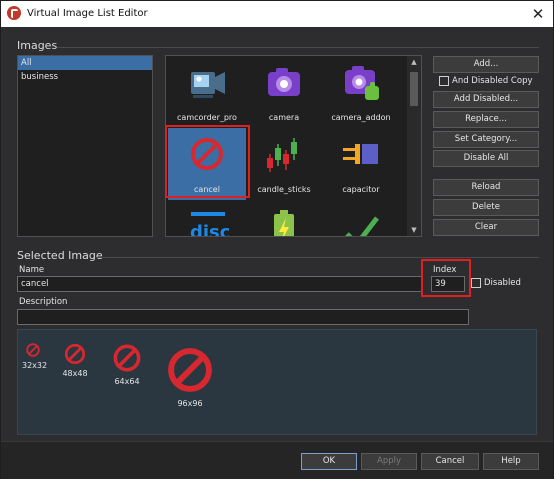 Image resolution: width=554 pixels, height=479 pixels. I want to click on app-logo-icon, so click(14, 13).